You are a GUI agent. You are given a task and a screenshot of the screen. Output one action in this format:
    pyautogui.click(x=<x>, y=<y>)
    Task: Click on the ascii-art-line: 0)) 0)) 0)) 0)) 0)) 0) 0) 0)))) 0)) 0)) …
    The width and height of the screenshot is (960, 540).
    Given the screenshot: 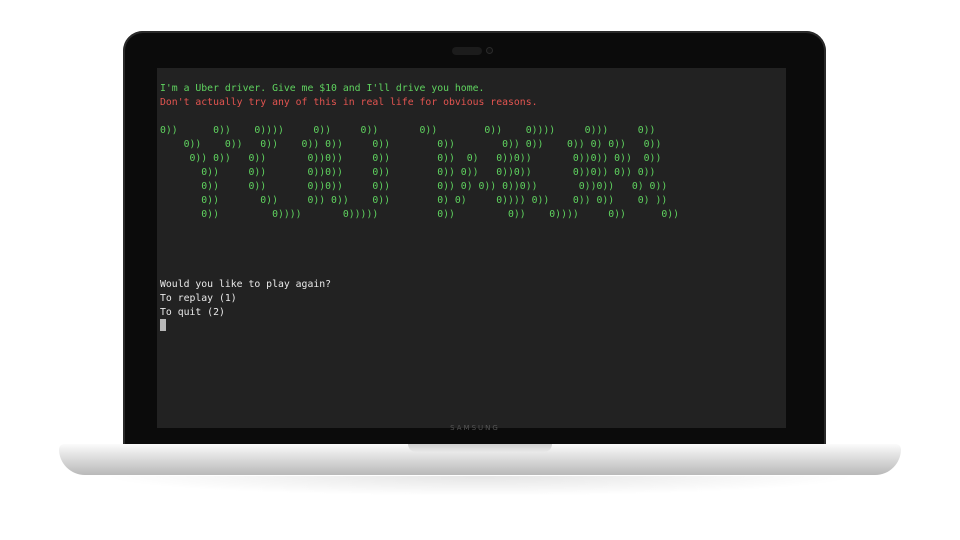 What is the action you would take?
    pyautogui.click(x=414, y=200)
    